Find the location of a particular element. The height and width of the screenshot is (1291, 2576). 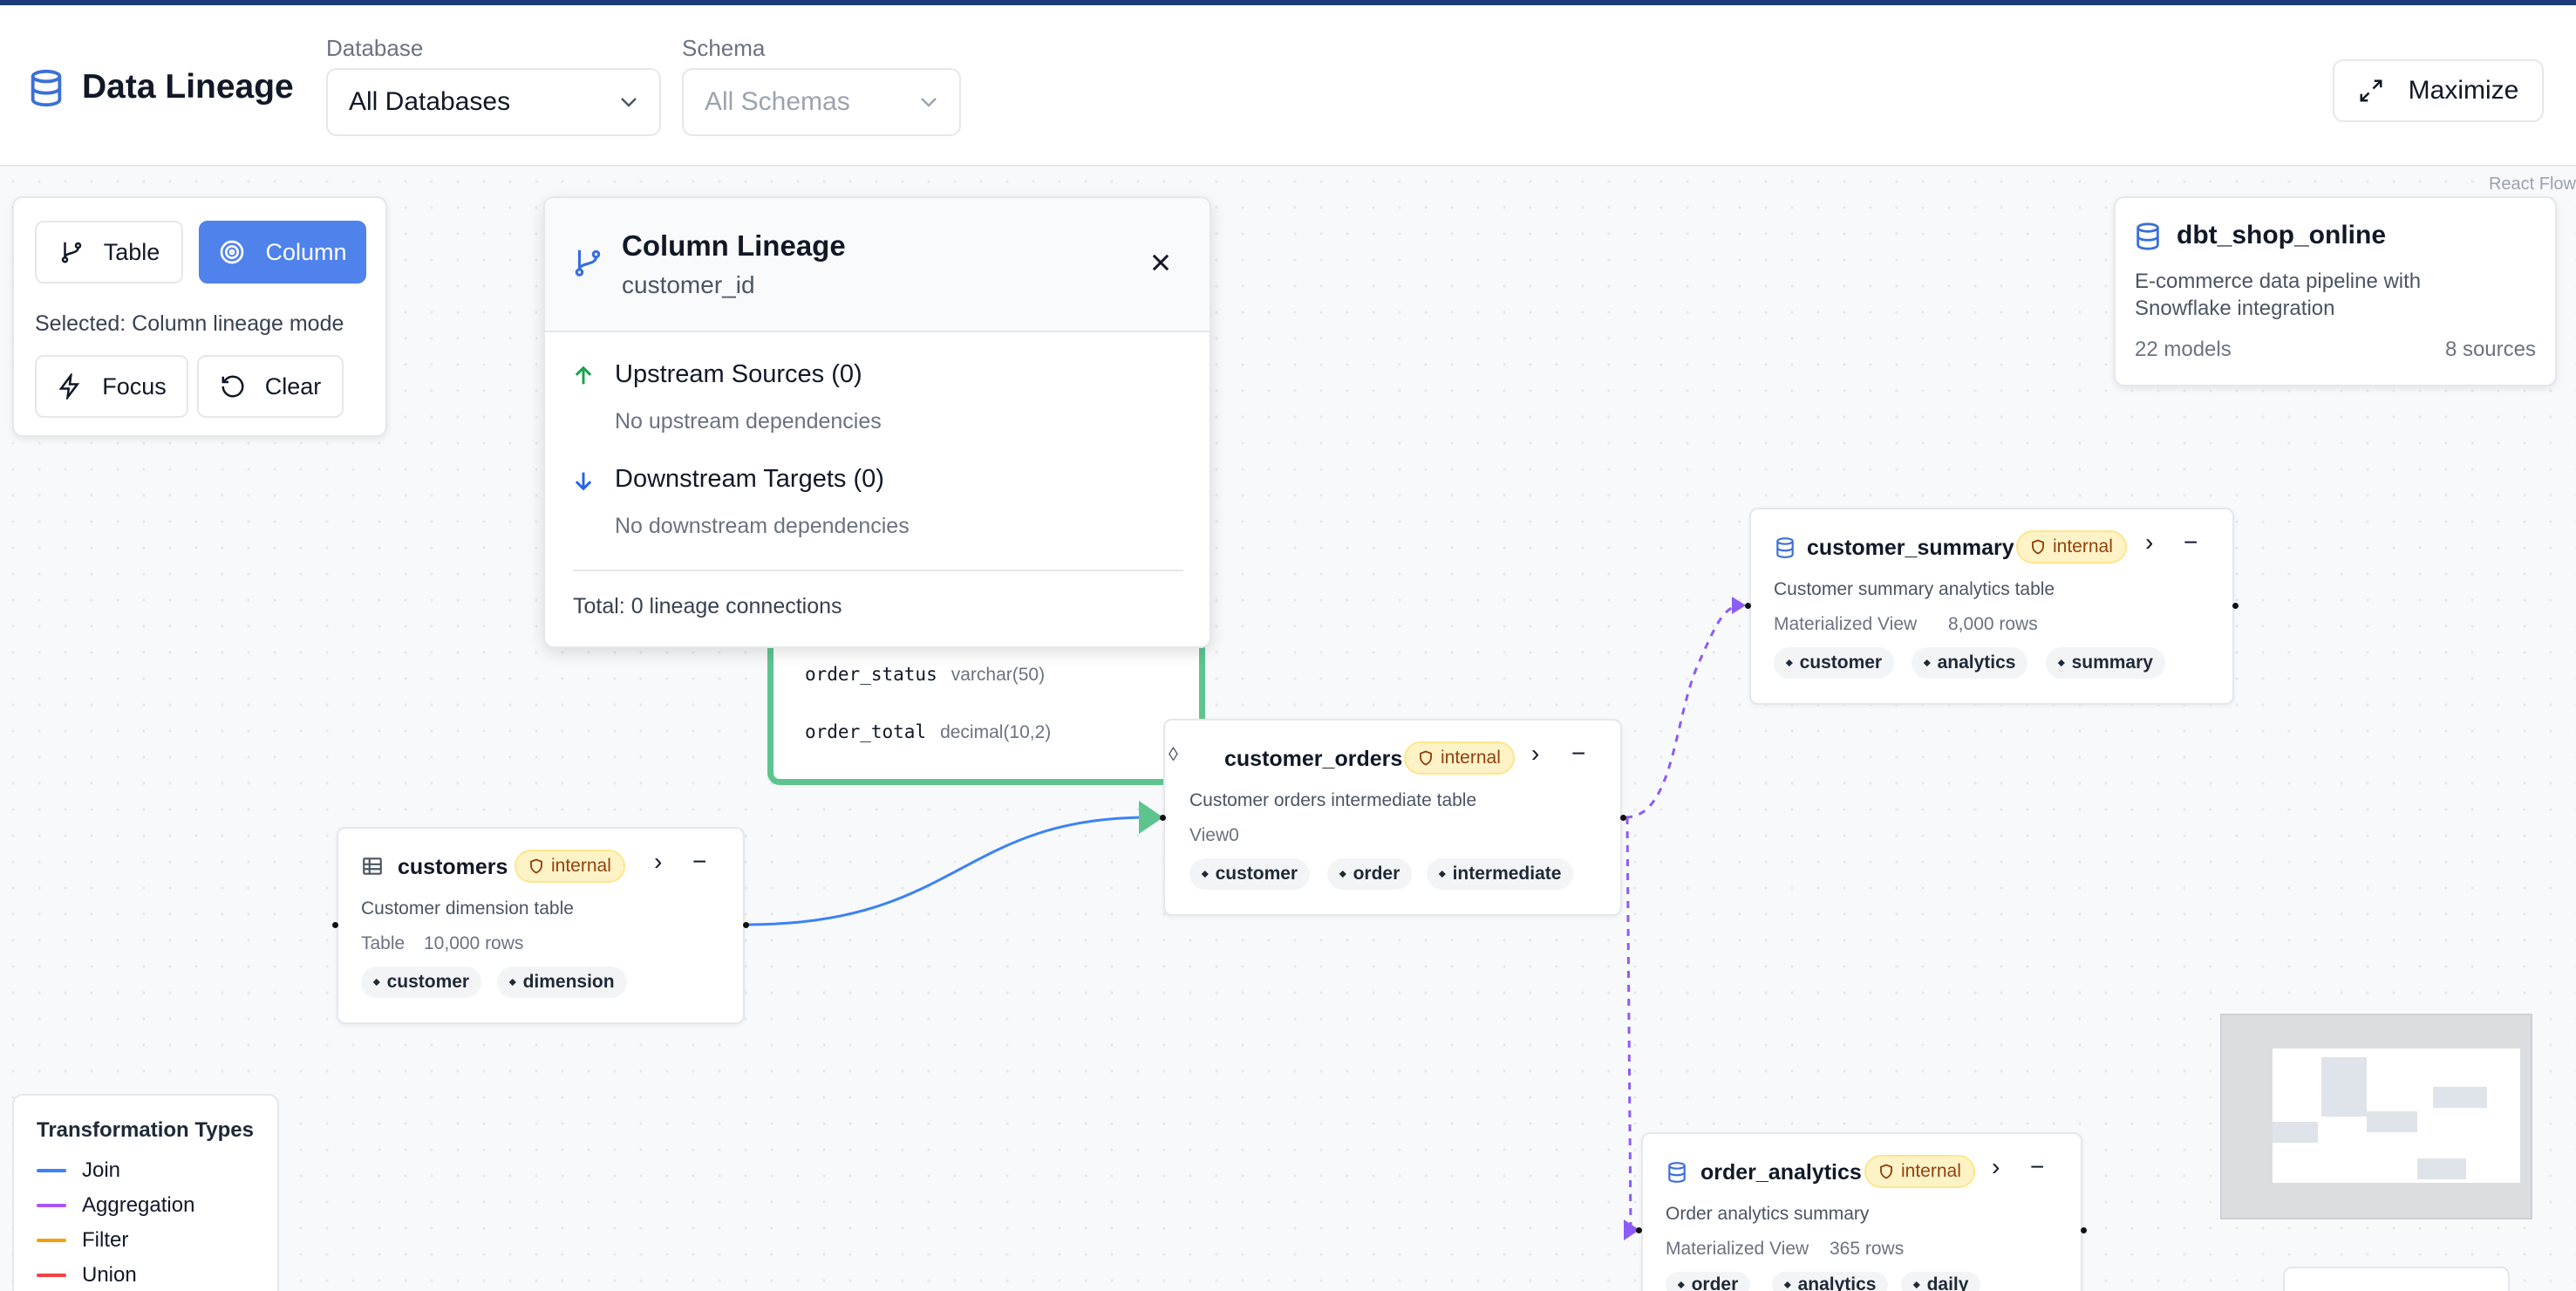

legend-label: Join is located at coordinates (102, 1170).